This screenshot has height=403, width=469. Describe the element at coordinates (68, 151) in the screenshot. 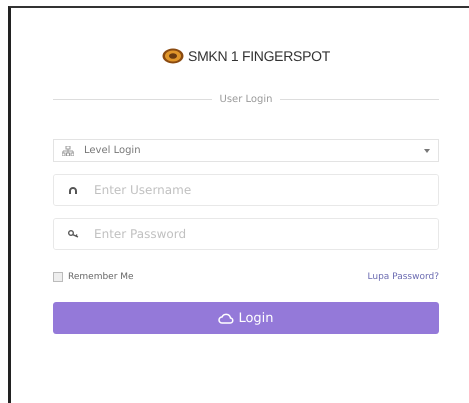

I see `sitemap-icon` at that location.